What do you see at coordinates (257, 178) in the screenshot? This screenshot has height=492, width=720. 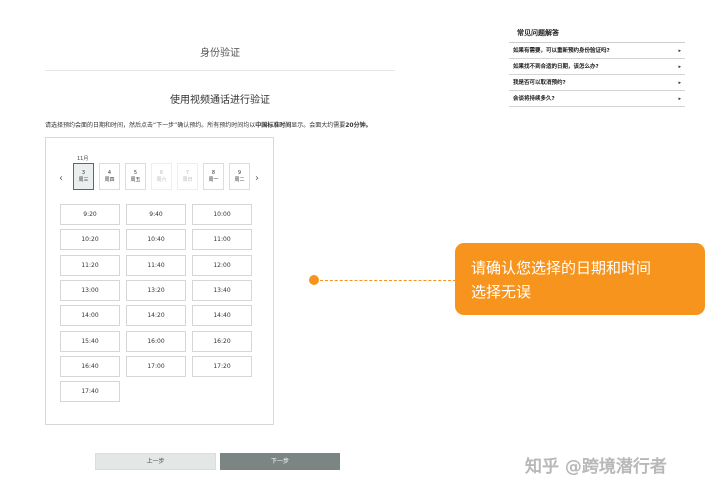 I see `next-week-arrow-icon: ›` at bounding box center [257, 178].